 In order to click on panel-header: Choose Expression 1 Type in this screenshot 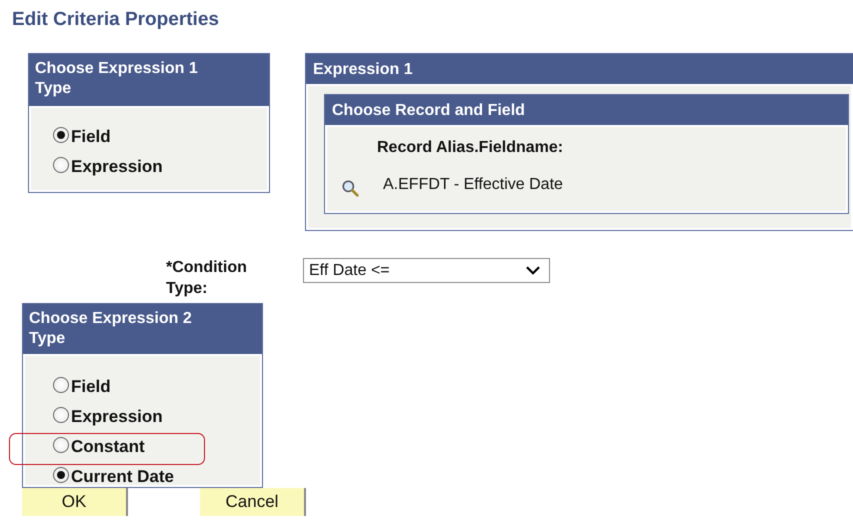, I will do `click(149, 80)`.